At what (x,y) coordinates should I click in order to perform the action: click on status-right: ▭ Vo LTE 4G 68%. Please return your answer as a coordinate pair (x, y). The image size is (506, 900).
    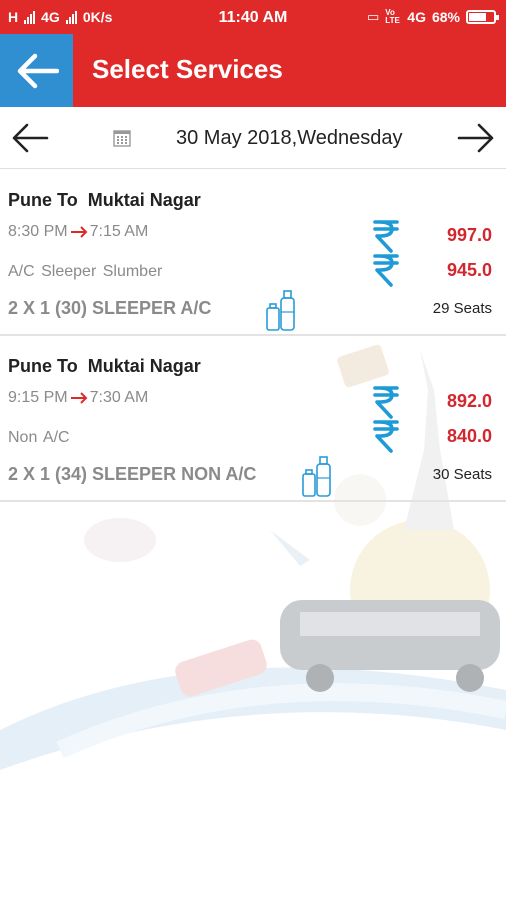
    Looking at the image, I should click on (432, 16).